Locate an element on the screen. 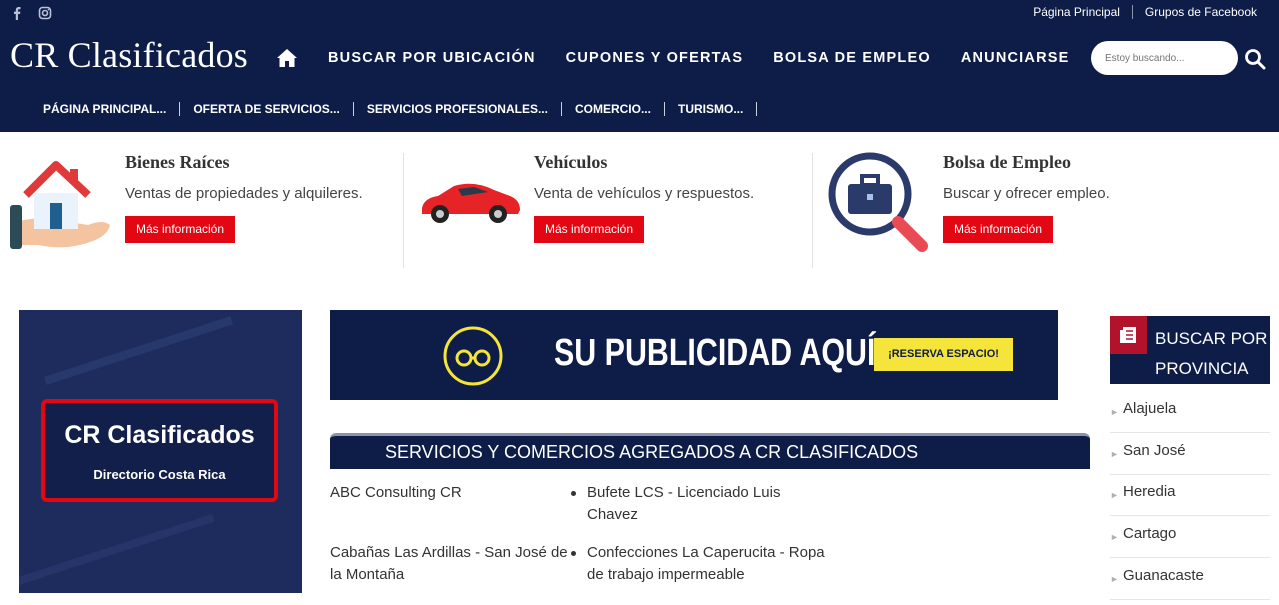  facebook-icon is located at coordinates (17, 13).